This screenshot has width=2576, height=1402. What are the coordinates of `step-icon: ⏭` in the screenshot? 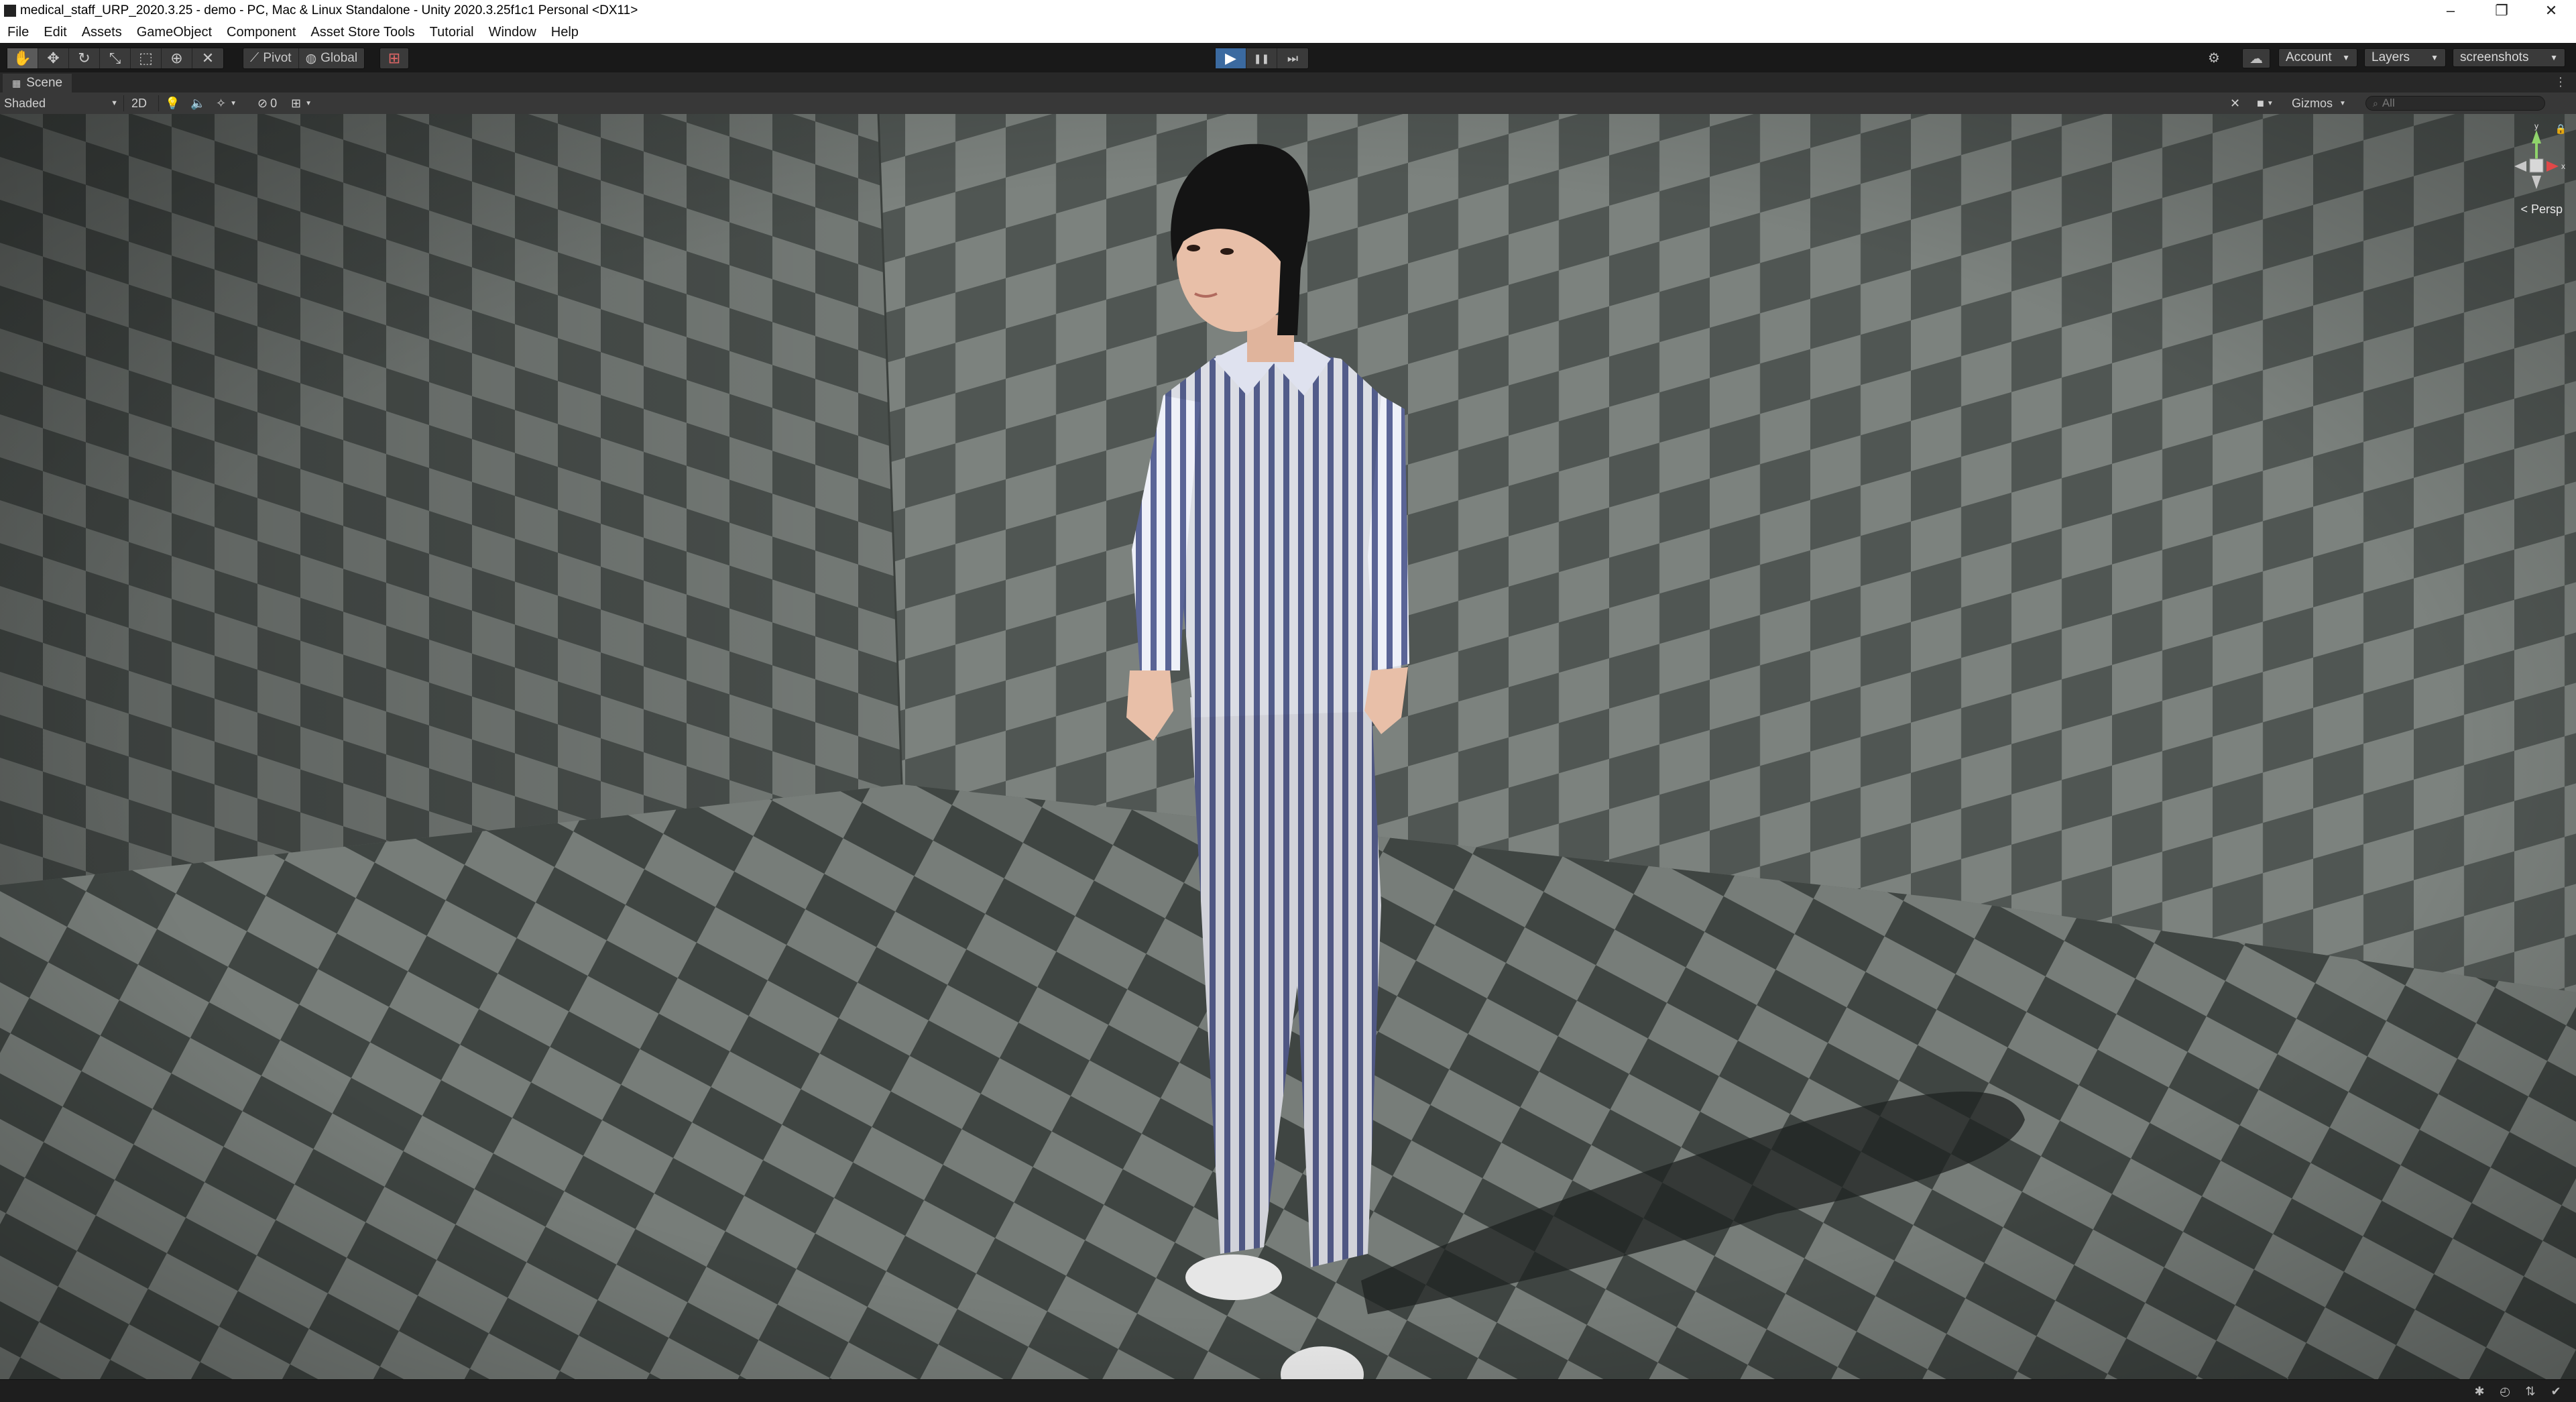 It's located at (1293, 58).